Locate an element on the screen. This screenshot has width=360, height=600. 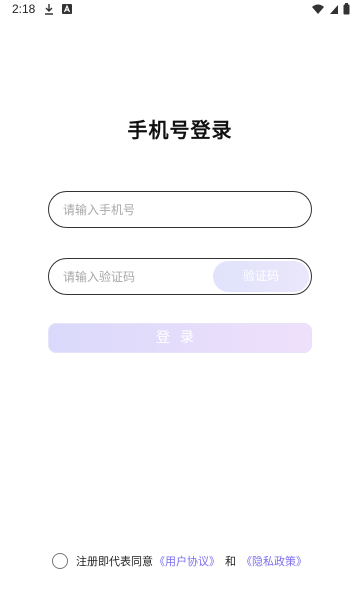
login-button: 登录 is located at coordinates (180, 338).